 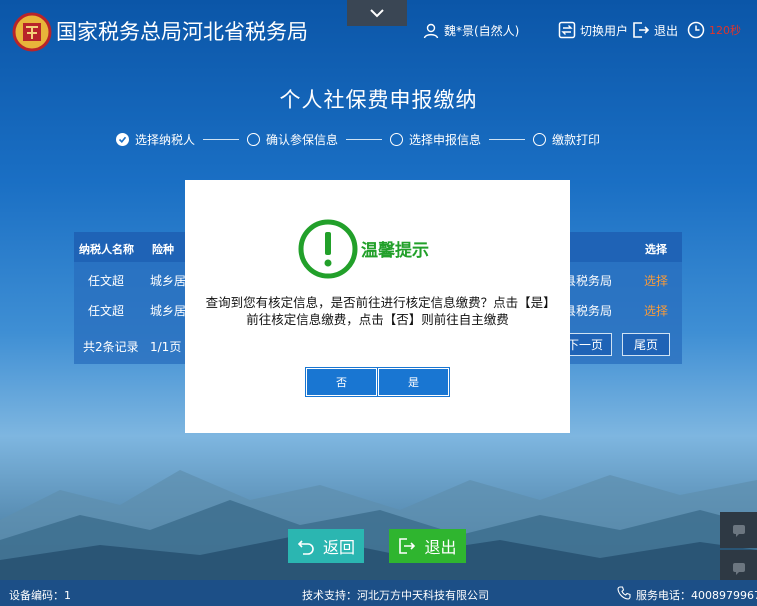 What do you see at coordinates (641, 30) in the screenshot?
I see `logout-icon` at bounding box center [641, 30].